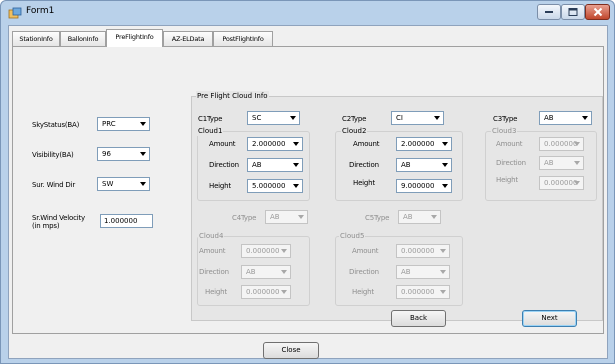 Image resolution: width=615 pixels, height=364 pixels. I want to click on c2-amount-select: 2.000000, so click(424, 144).